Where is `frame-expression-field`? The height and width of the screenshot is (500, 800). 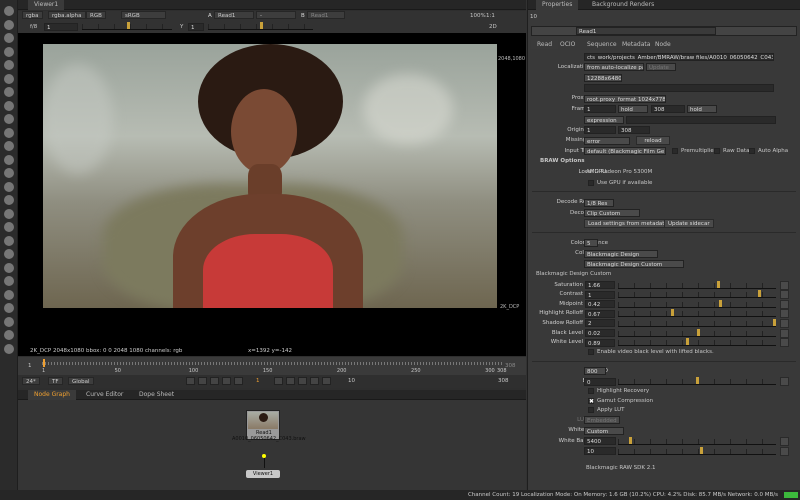
frame-expression-field is located at coordinates (701, 119).